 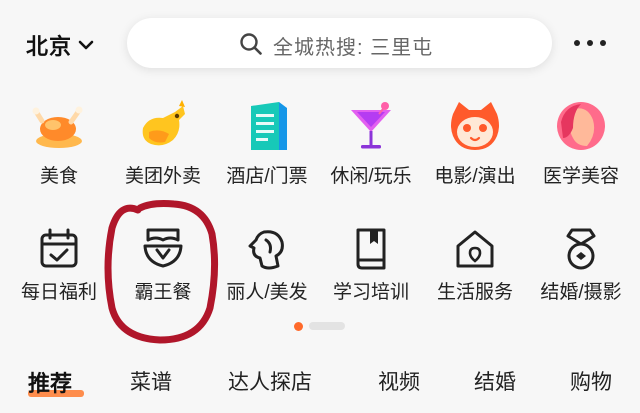 What do you see at coordinates (298, 326) in the screenshot?
I see `page-dot-active` at bounding box center [298, 326].